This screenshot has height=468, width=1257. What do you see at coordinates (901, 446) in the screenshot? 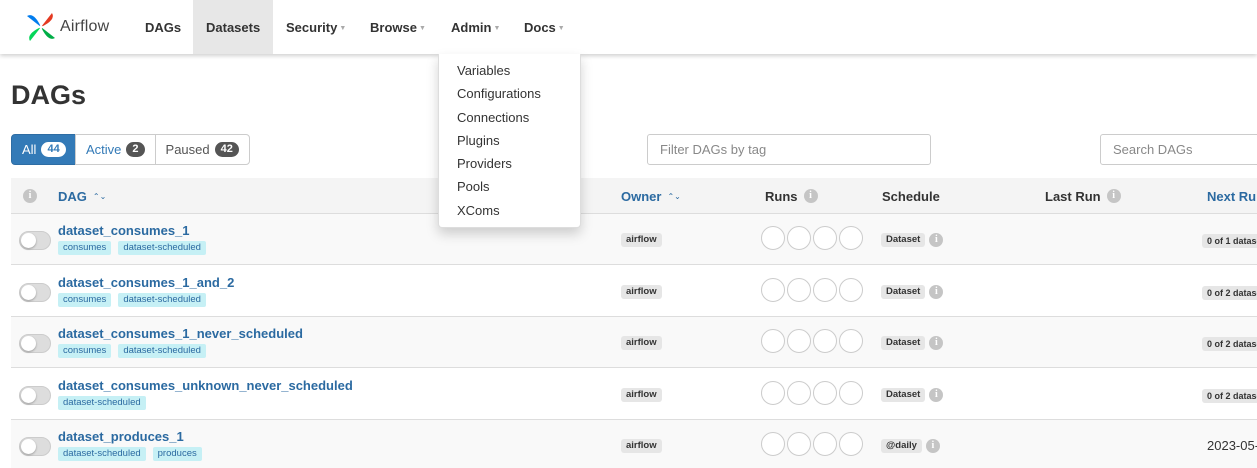
I see `schedule-badge: @daily` at bounding box center [901, 446].